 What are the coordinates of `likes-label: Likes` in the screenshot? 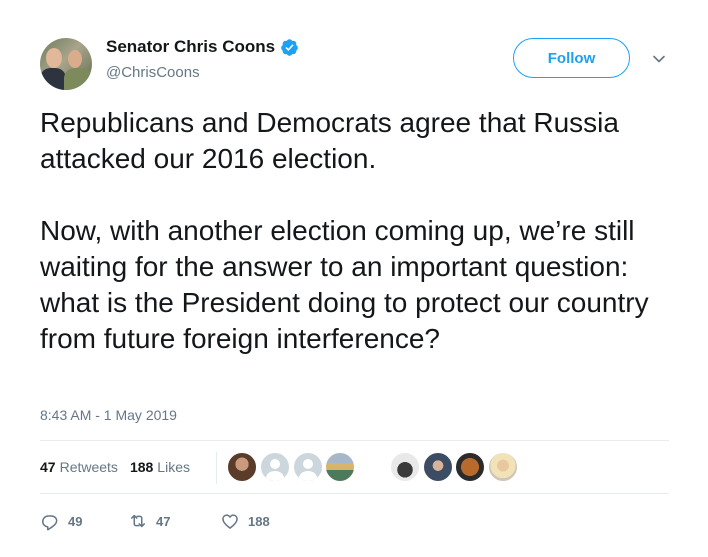 It's located at (173, 467).